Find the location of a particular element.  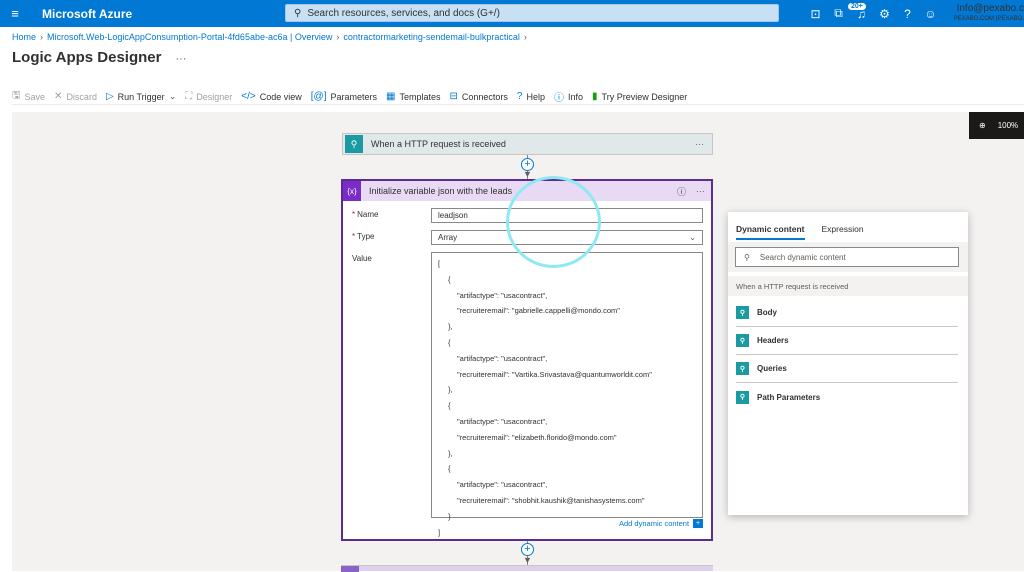

notification-badge: 20+ is located at coordinates (857, 6).